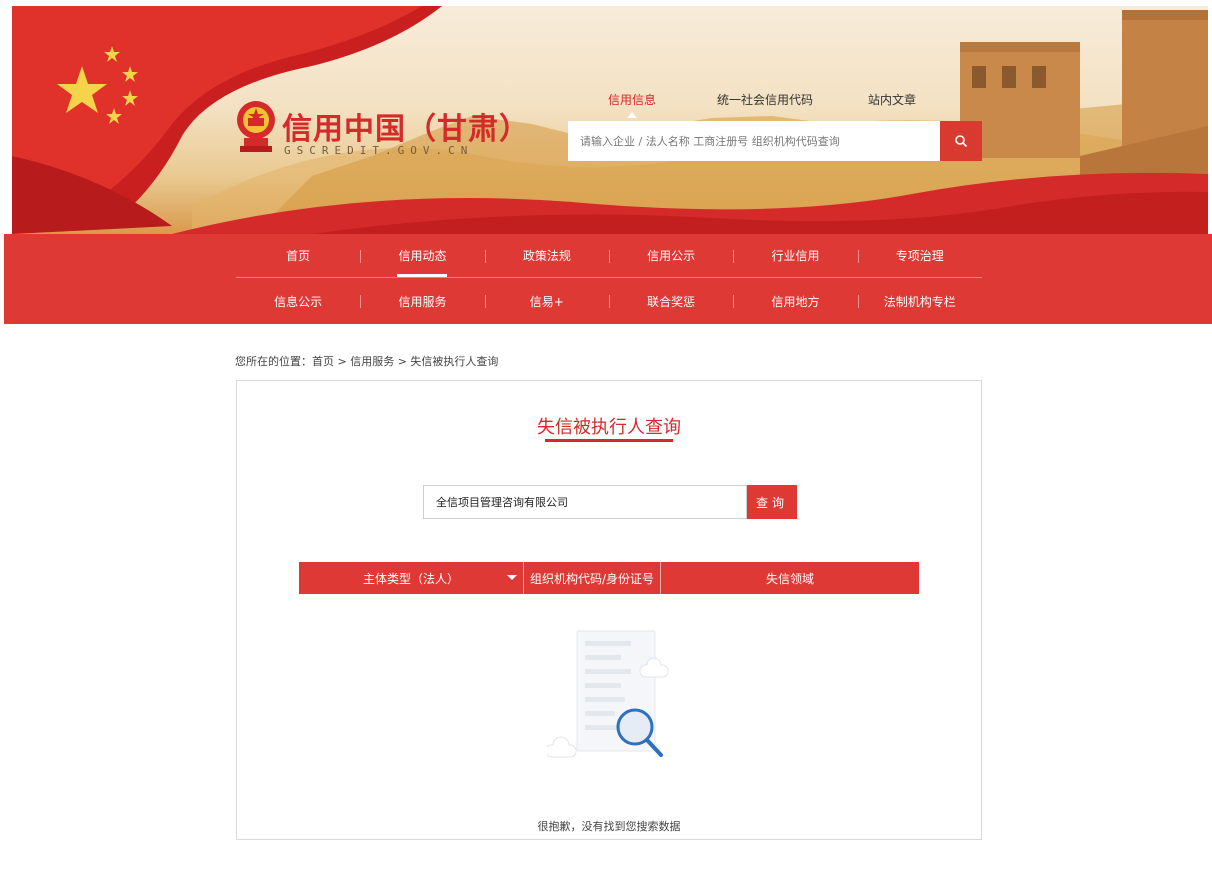  Describe the element at coordinates (795, 255) in the screenshot. I see `nav-item-industry-credit: 行业信用` at that location.